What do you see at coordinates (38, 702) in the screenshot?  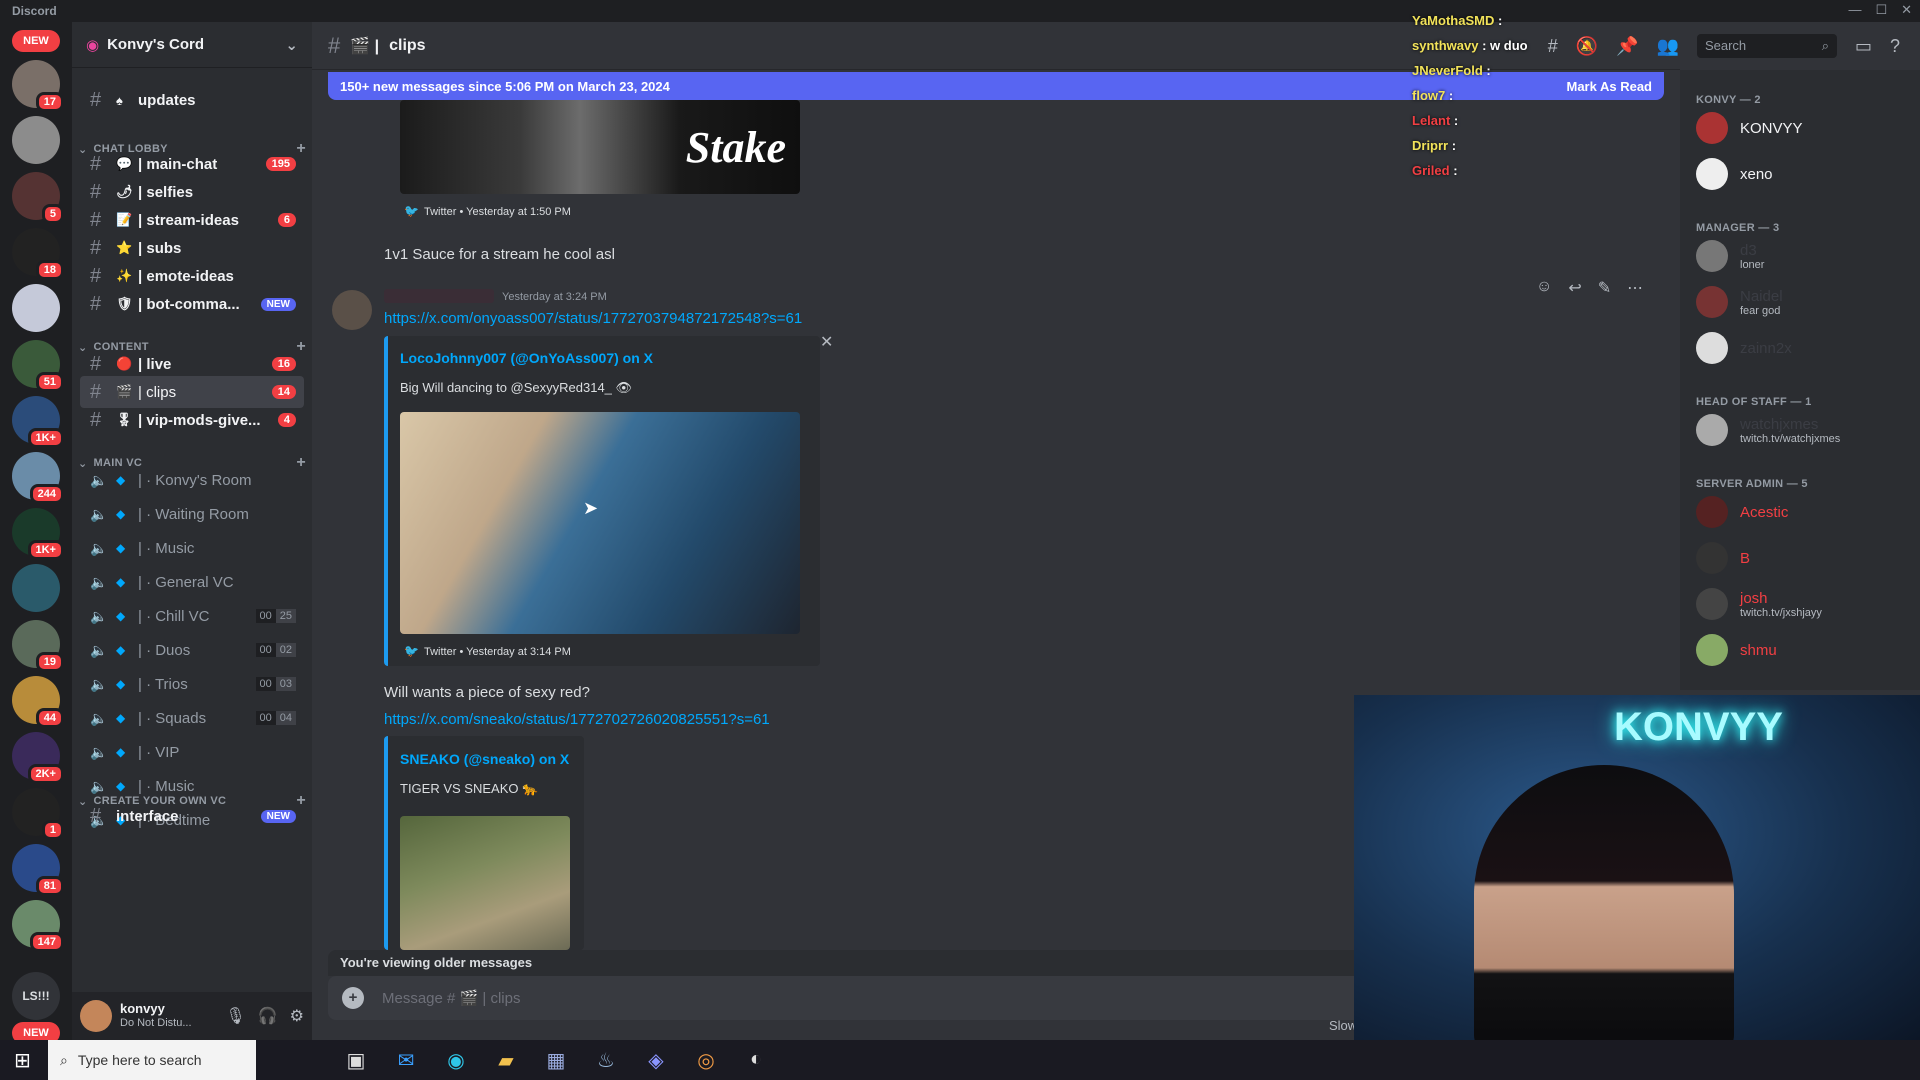 I see `server-icon: 44` at bounding box center [38, 702].